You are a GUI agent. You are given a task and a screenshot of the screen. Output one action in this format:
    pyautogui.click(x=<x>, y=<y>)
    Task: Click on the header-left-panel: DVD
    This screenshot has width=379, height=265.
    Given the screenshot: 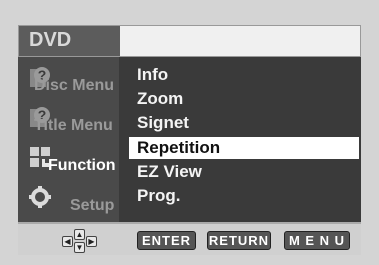 What is the action you would take?
    pyautogui.click(x=69, y=41)
    